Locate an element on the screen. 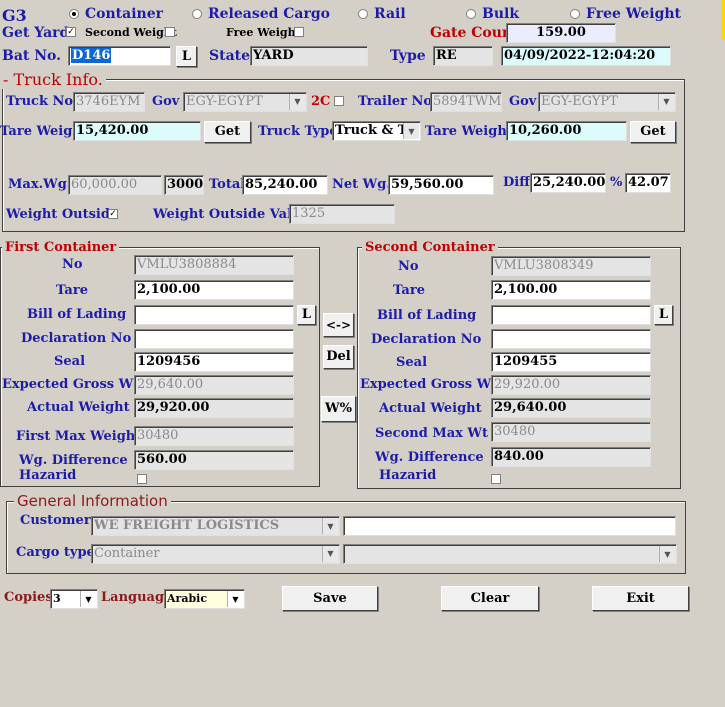 This screenshot has height=707, width=725. truck-no-field: 3746EYM is located at coordinates (109, 102).